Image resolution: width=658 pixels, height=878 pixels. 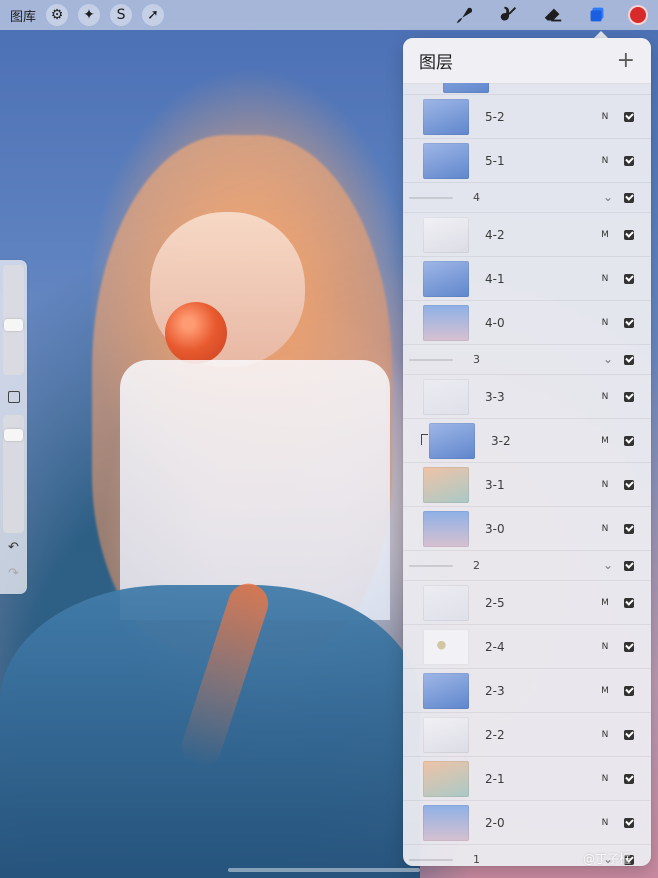 I want to click on layer-row-partial, so click(x=527, y=89).